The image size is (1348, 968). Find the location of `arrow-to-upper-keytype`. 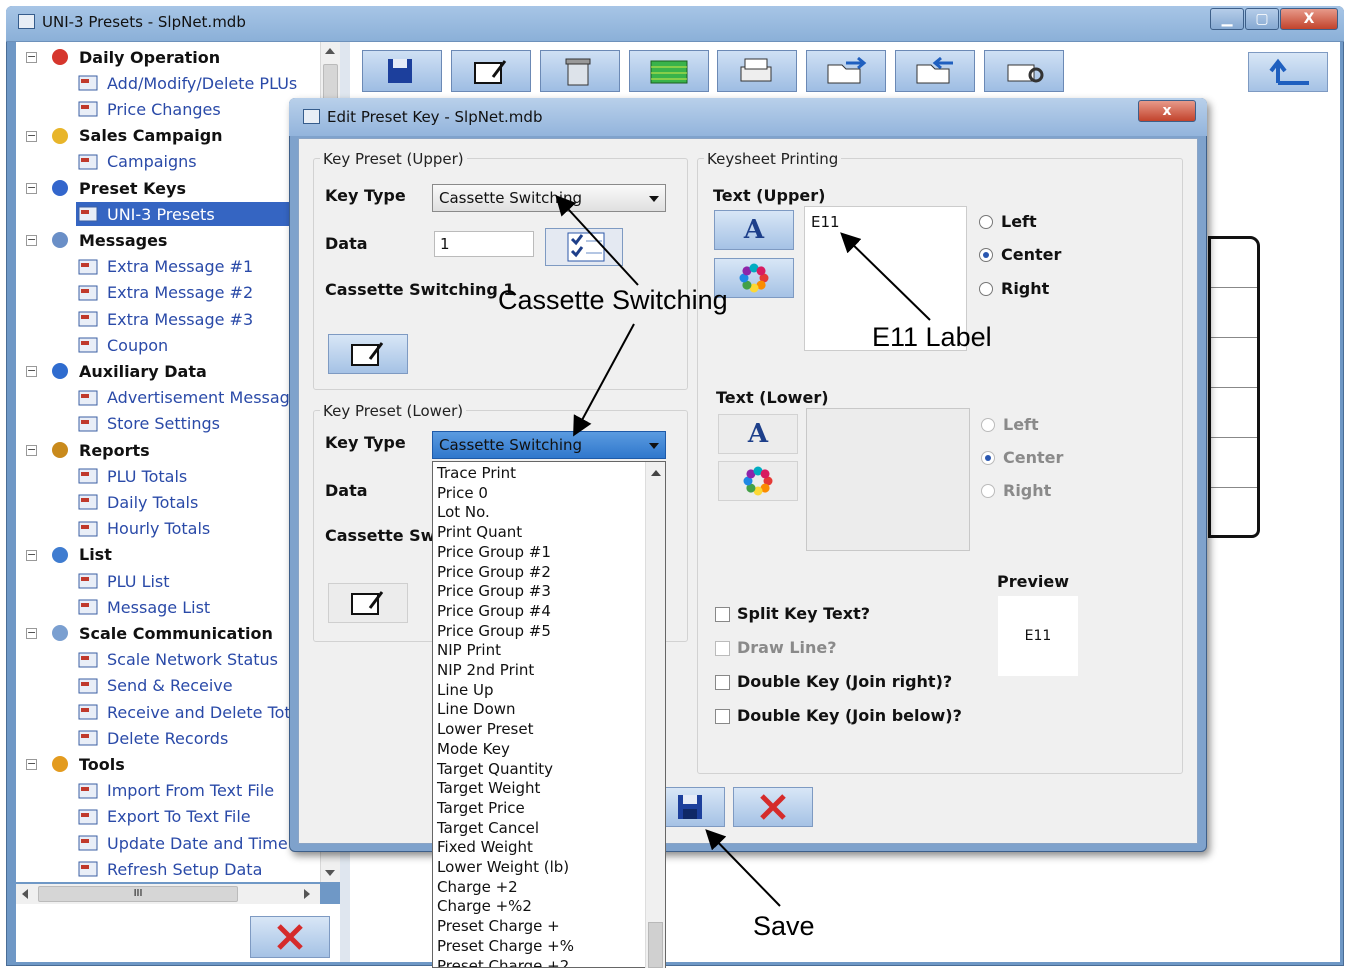

arrow-to-upper-keytype is located at coordinates (597, 240).